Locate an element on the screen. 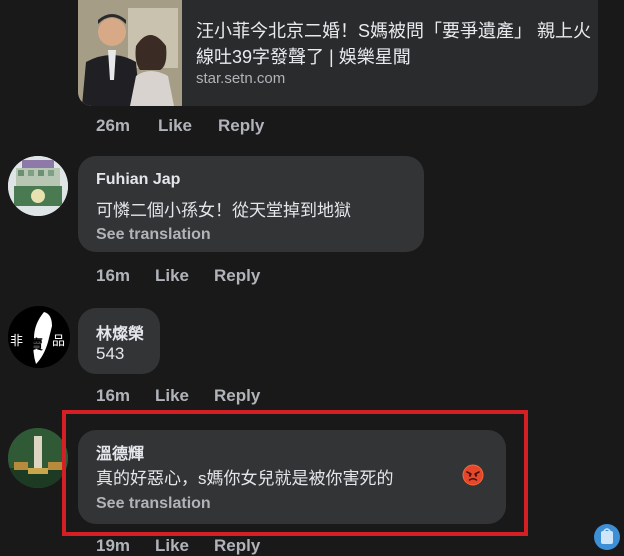 This screenshot has height=556, width=624. overlay-badge-icon is located at coordinates (607, 537).